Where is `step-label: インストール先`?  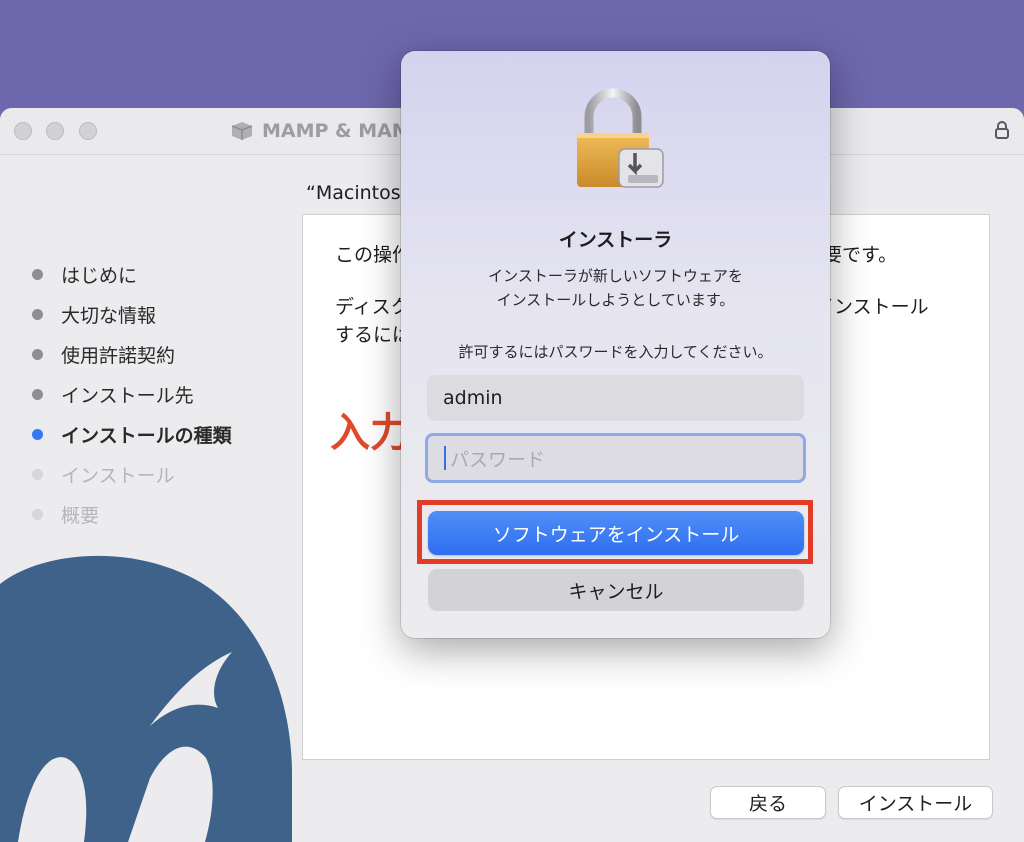
step-label: インストール先 is located at coordinates (127, 395).